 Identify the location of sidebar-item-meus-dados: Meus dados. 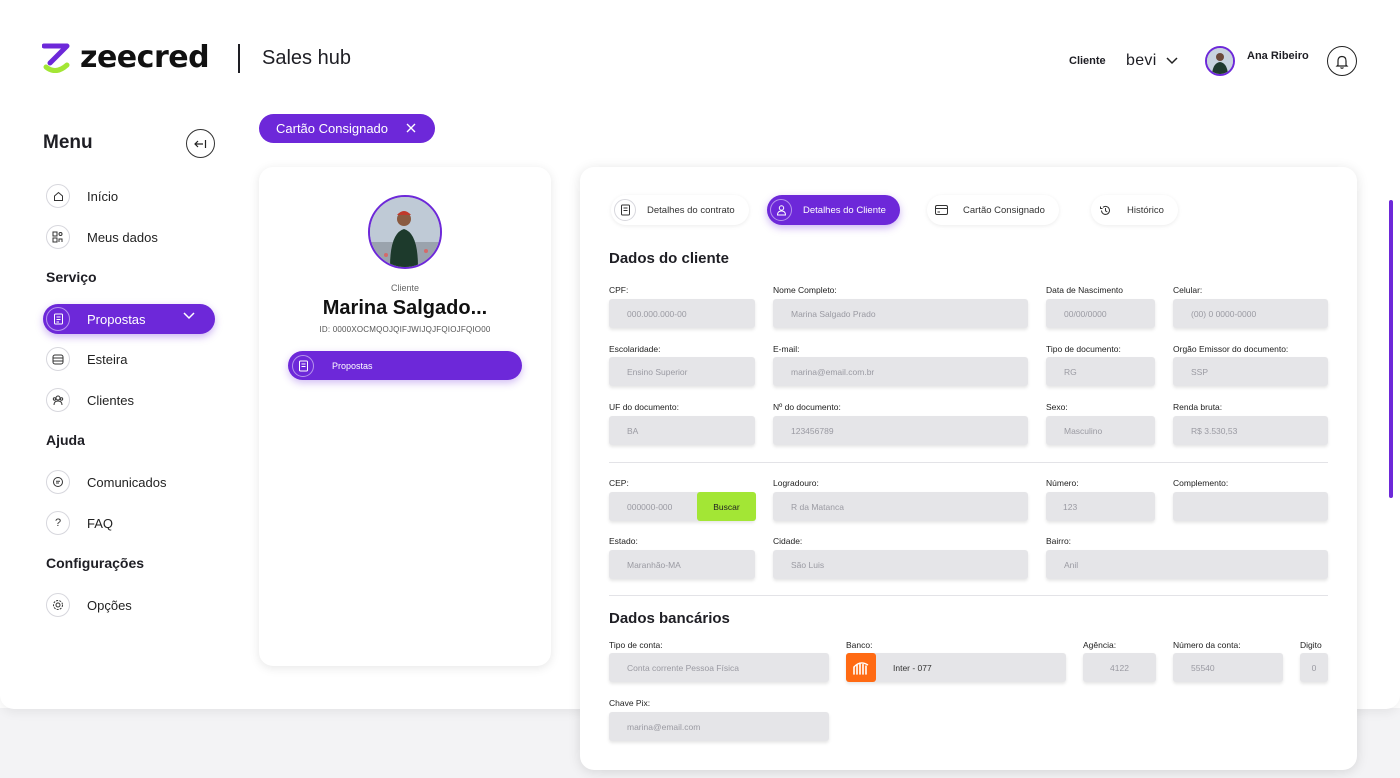
(129, 237).